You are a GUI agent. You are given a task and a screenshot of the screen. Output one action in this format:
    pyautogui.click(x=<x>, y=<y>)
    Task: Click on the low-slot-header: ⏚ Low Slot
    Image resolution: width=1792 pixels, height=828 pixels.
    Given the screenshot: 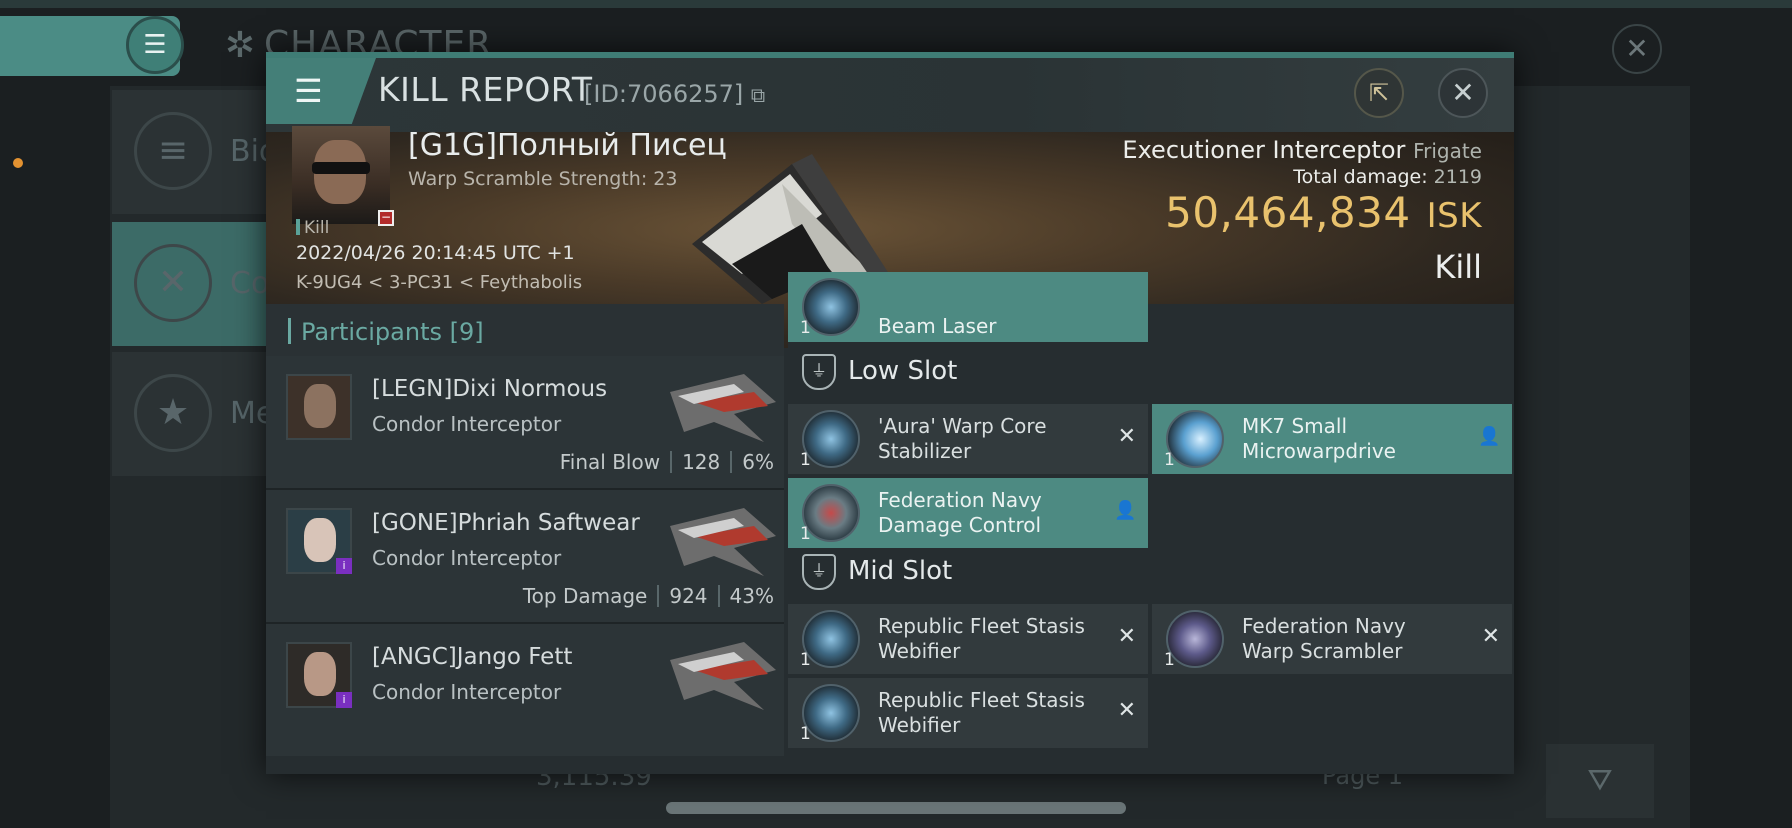 What is the action you would take?
    pyautogui.click(x=1151, y=372)
    